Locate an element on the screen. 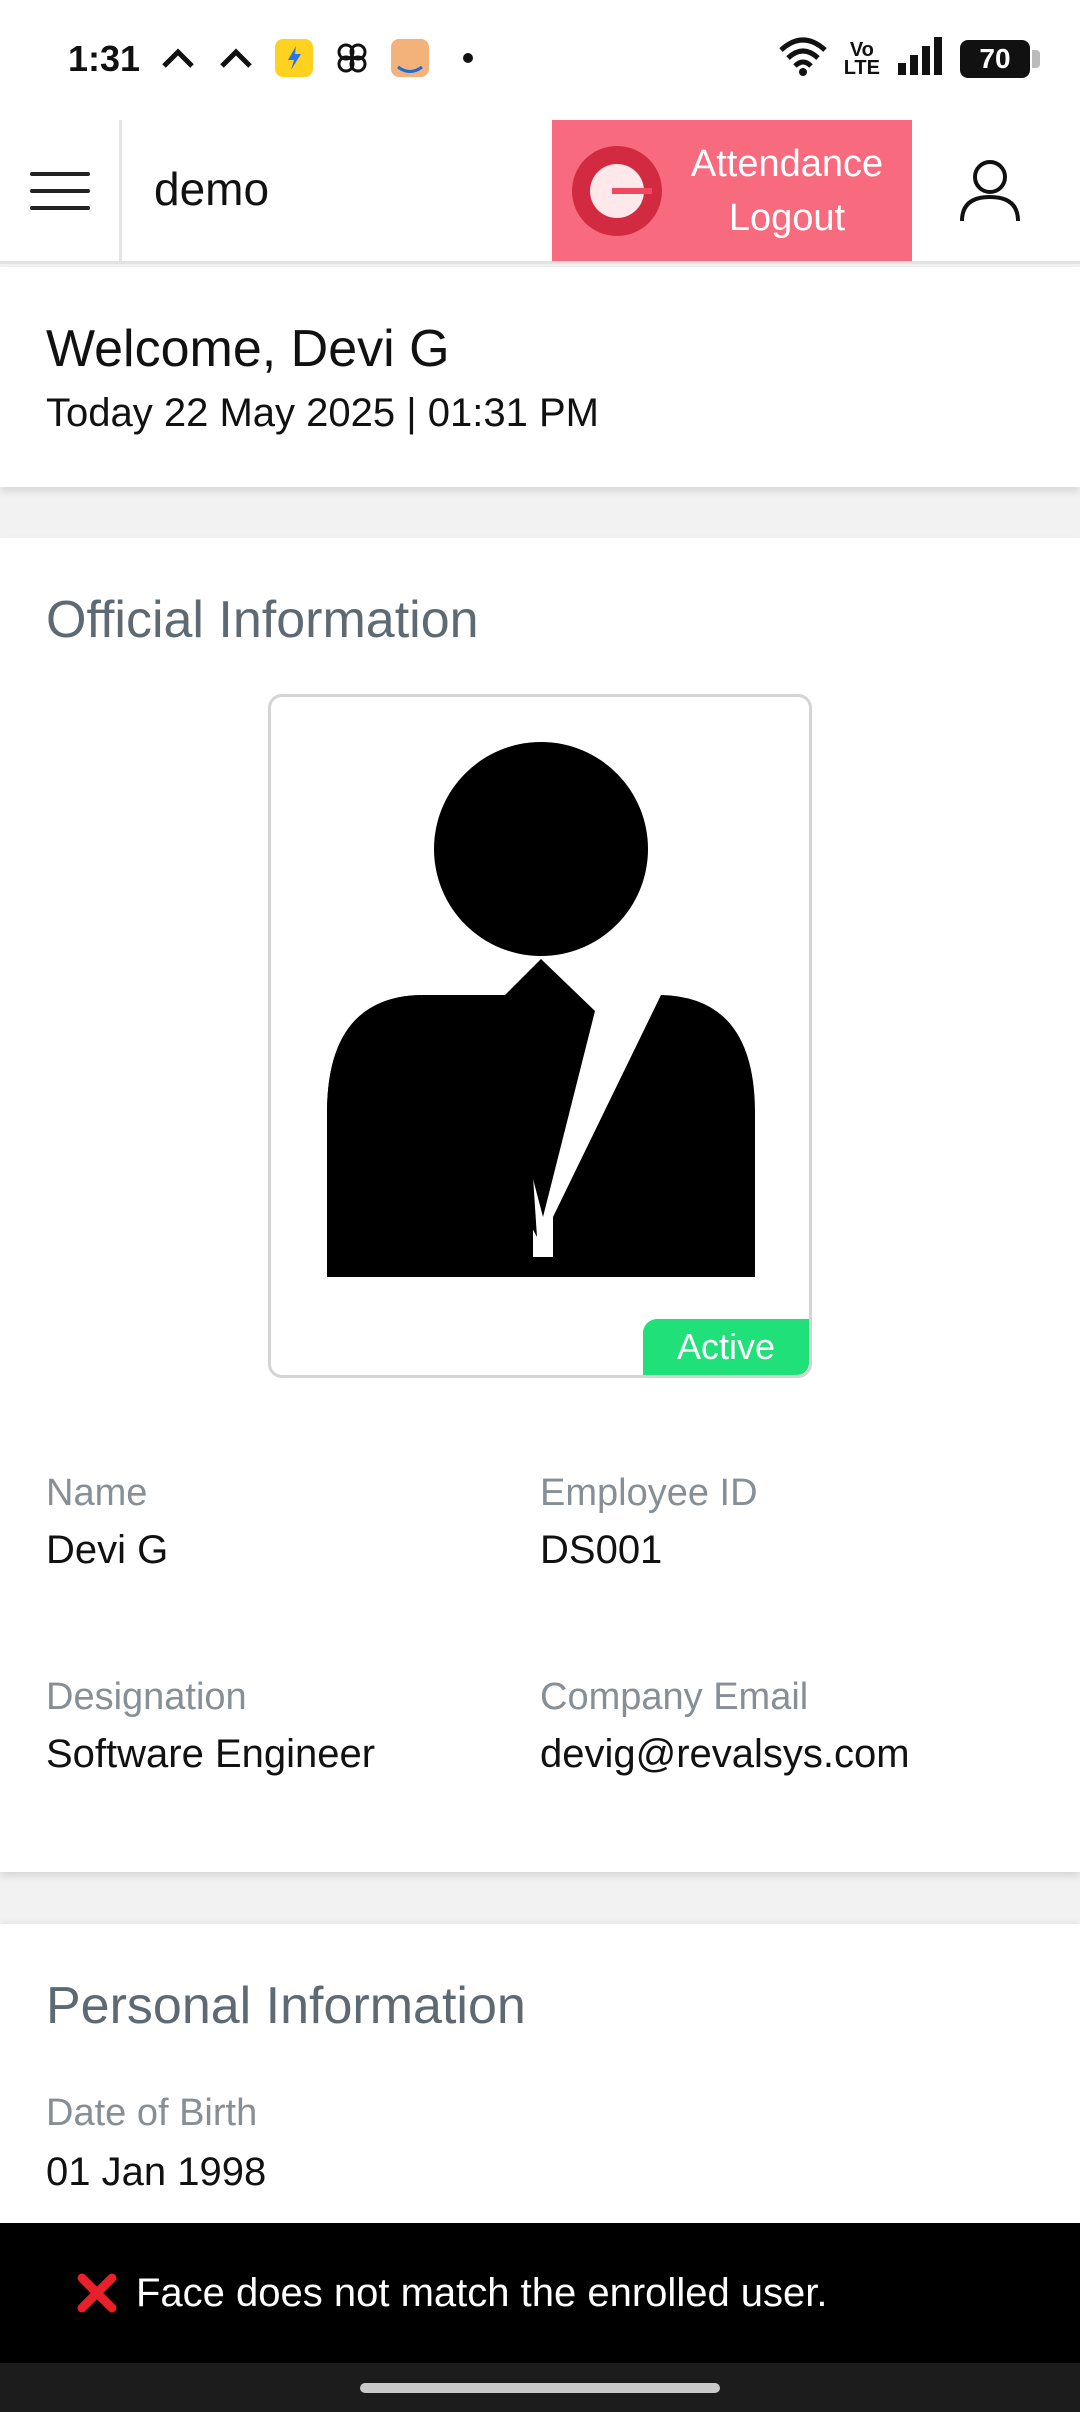  signal-icon is located at coordinates (920, 58).